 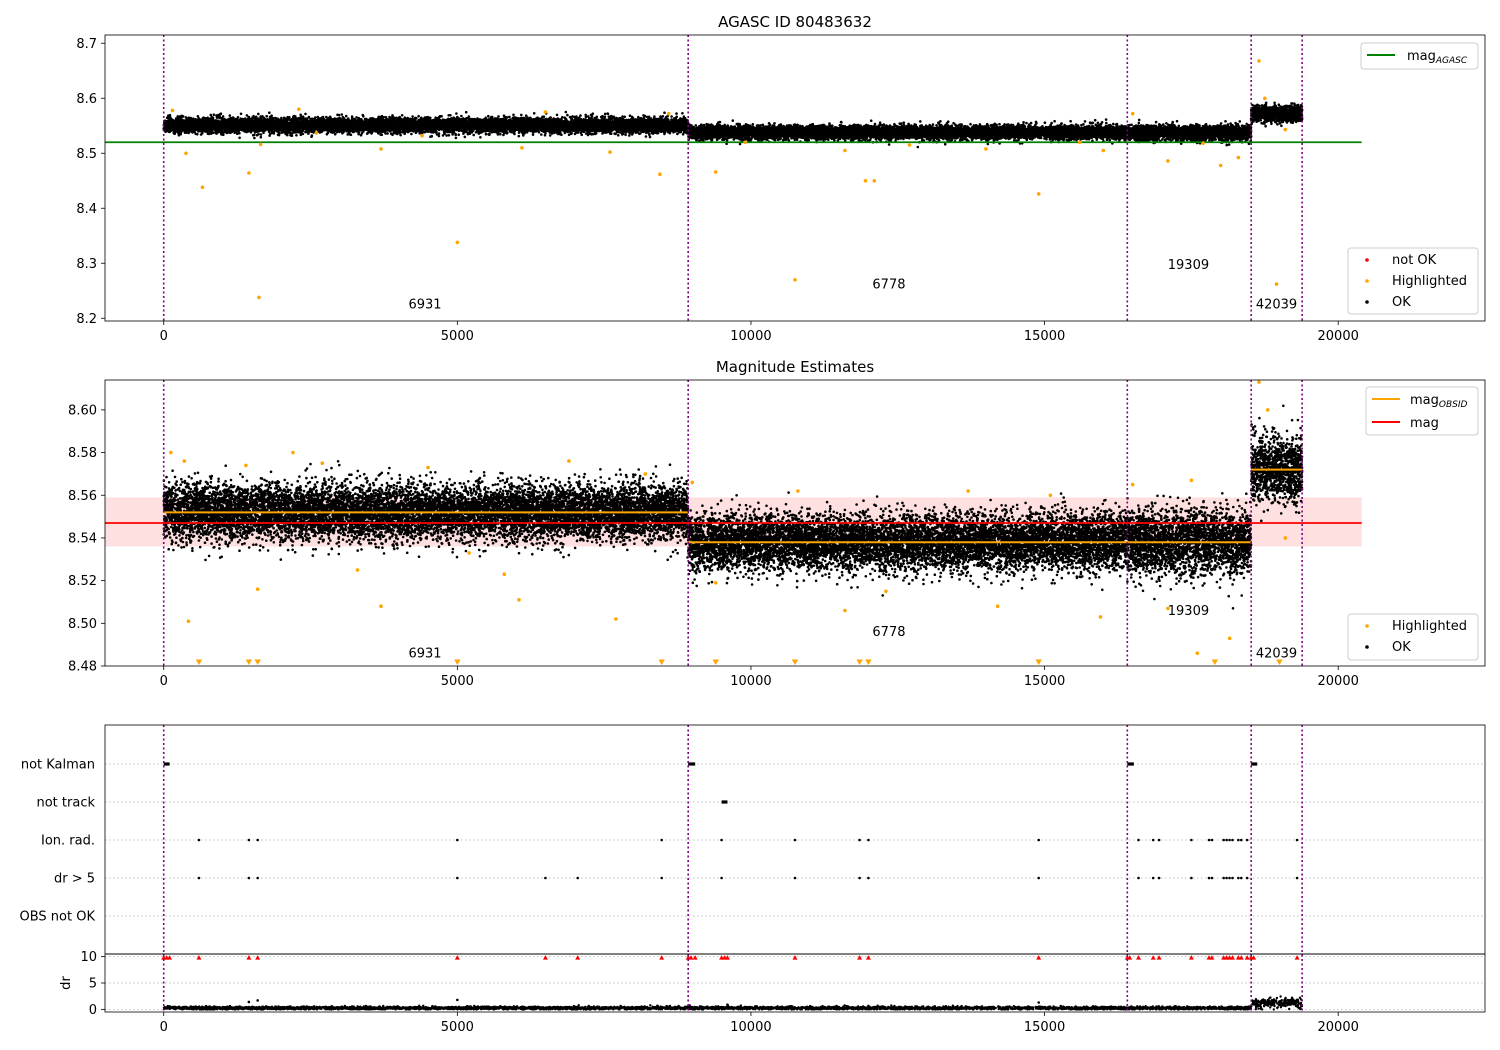 What do you see at coordinates (1188, 265) in the screenshot?
I see `obsid-label: 19309` at bounding box center [1188, 265].